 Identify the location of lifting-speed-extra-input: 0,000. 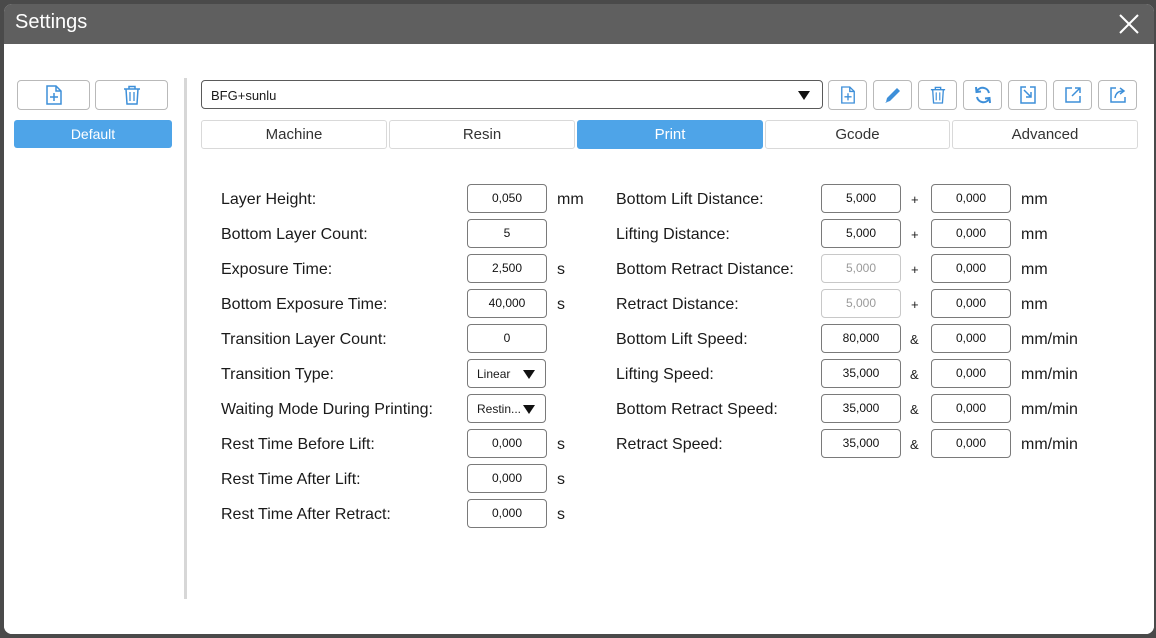
(971, 373).